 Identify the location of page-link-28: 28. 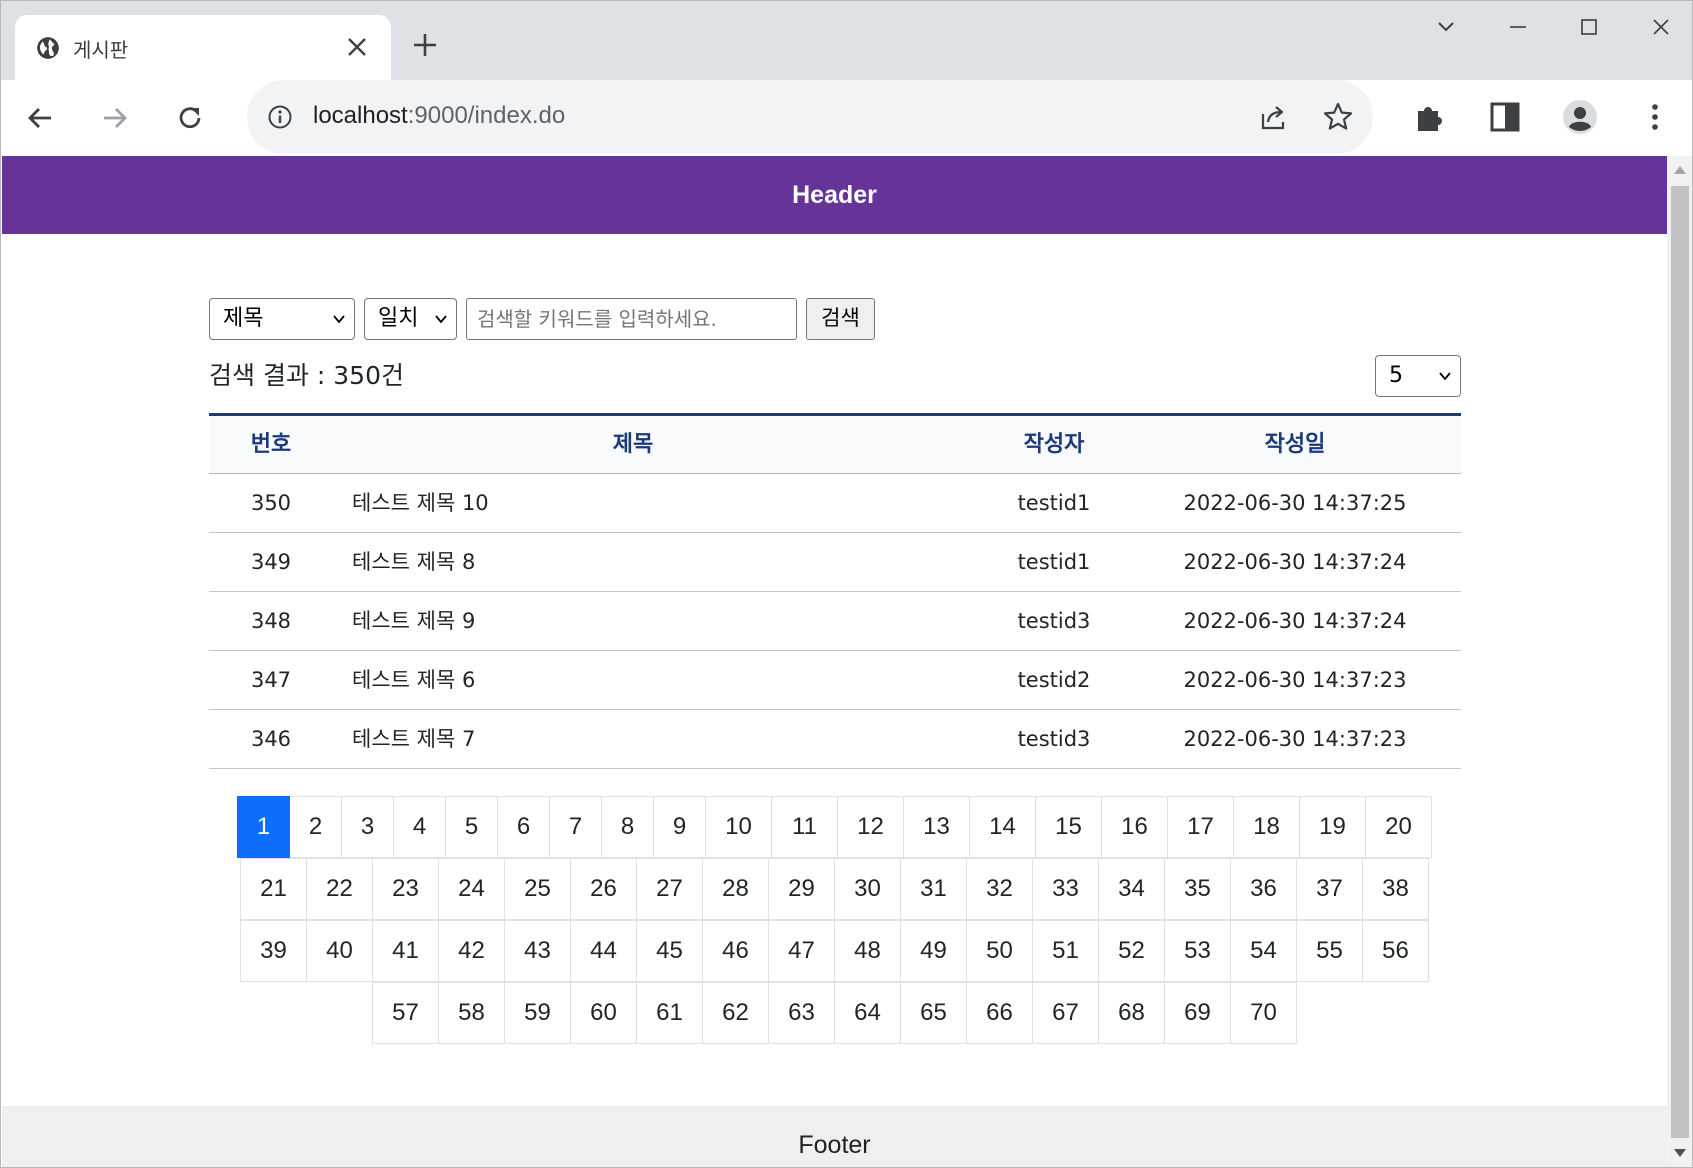
(735, 889).